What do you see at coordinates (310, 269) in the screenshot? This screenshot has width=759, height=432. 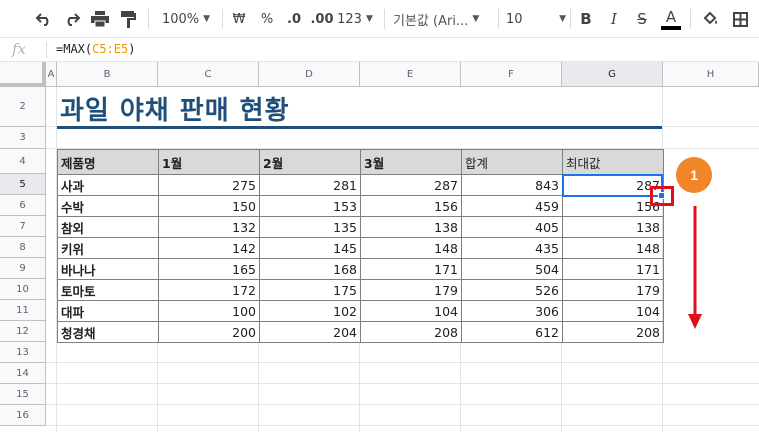 I see `cell-feb: 168` at bounding box center [310, 269].